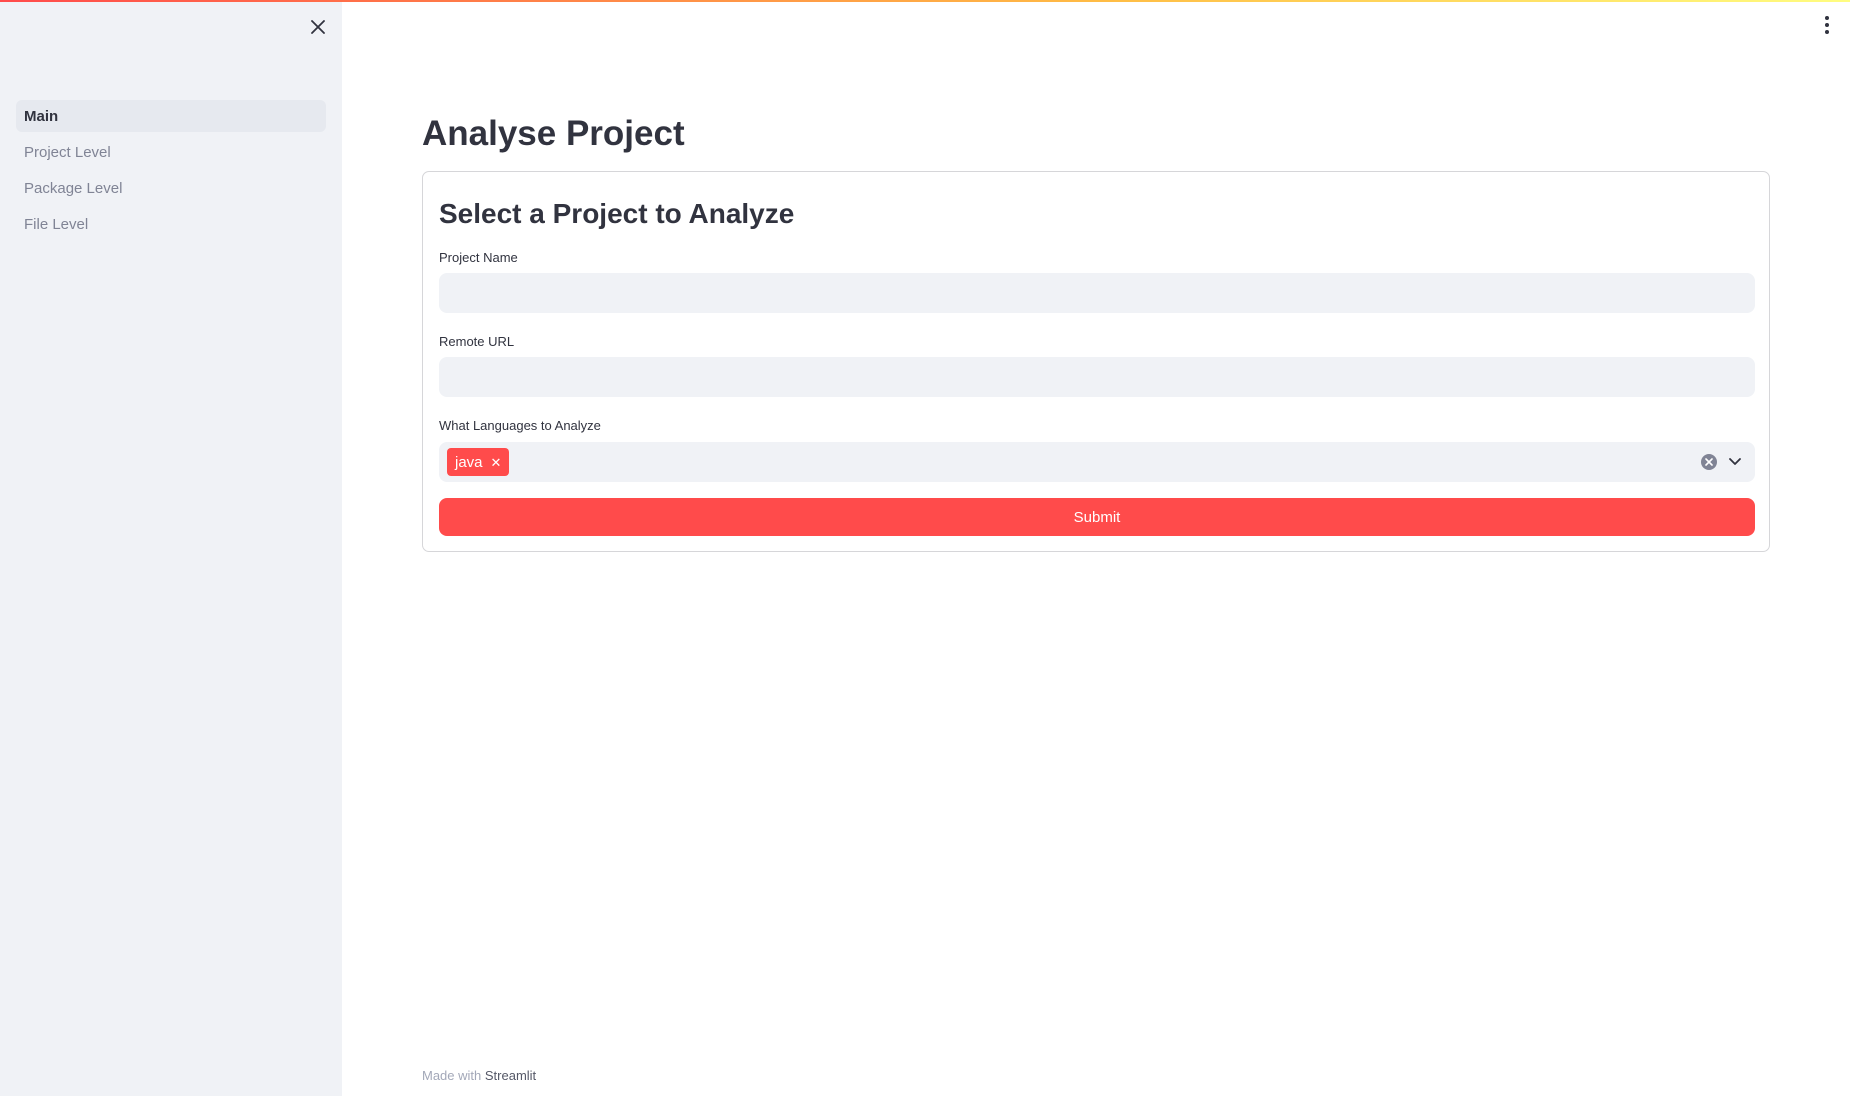  I want to click on footer: Made with Streamlit, so click(479, 1075).